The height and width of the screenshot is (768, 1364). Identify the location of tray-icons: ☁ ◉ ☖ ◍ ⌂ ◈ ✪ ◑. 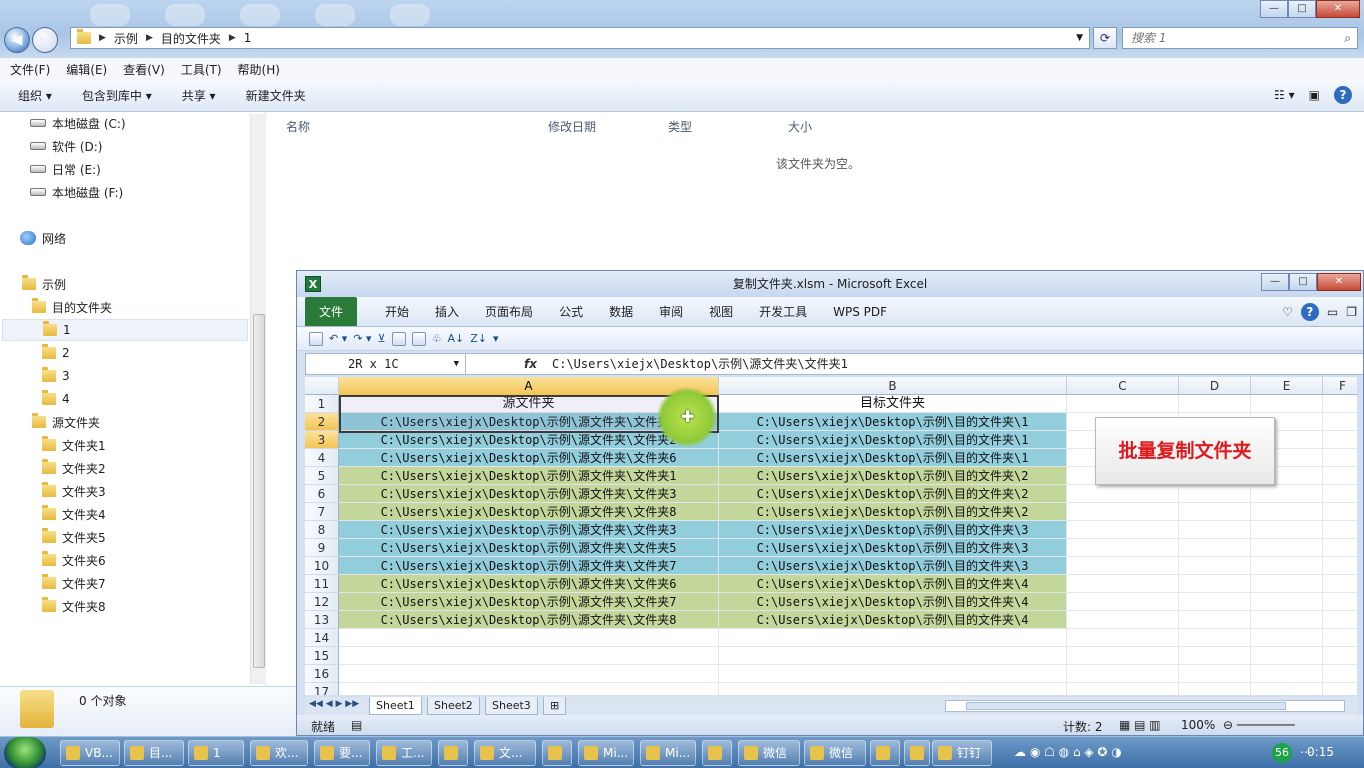
(1068, 752).